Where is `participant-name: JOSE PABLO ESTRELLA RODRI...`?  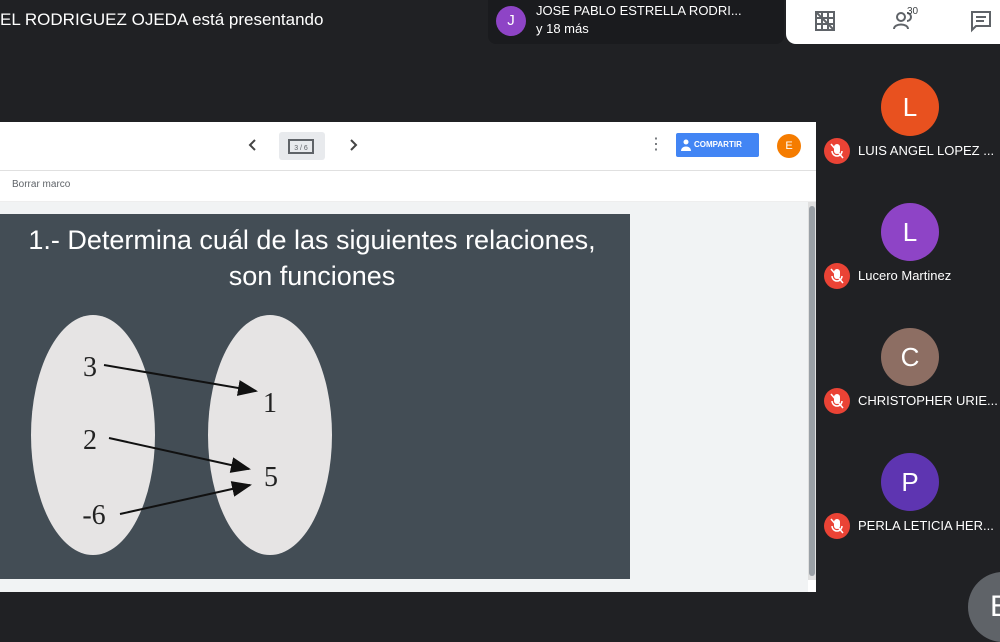
participant-name: JOSE PABLO ESTRELLA RODRI... is located at coordinates (639, 10).